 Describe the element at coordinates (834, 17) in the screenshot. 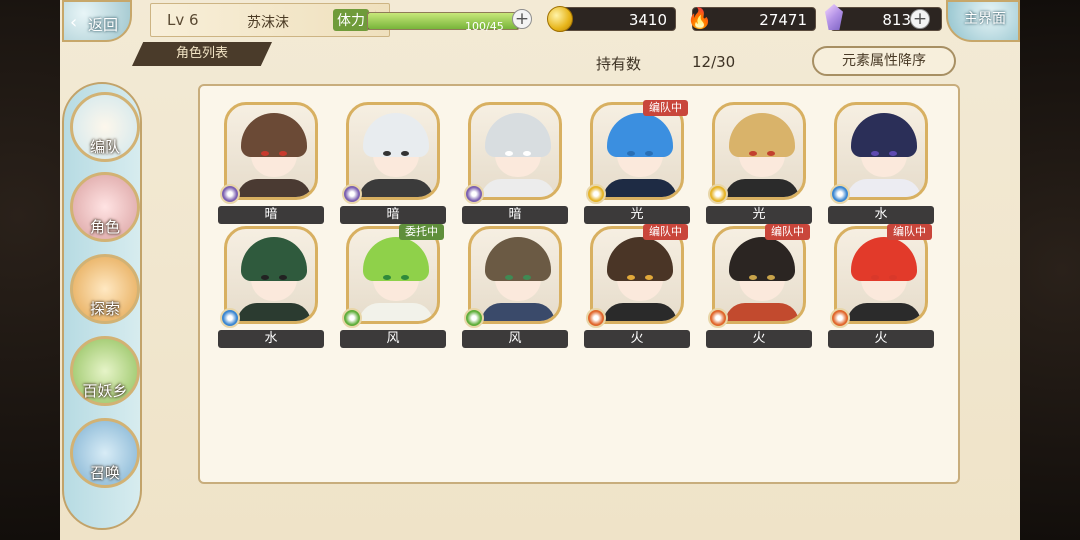

I see `crystal-icon` at that location.